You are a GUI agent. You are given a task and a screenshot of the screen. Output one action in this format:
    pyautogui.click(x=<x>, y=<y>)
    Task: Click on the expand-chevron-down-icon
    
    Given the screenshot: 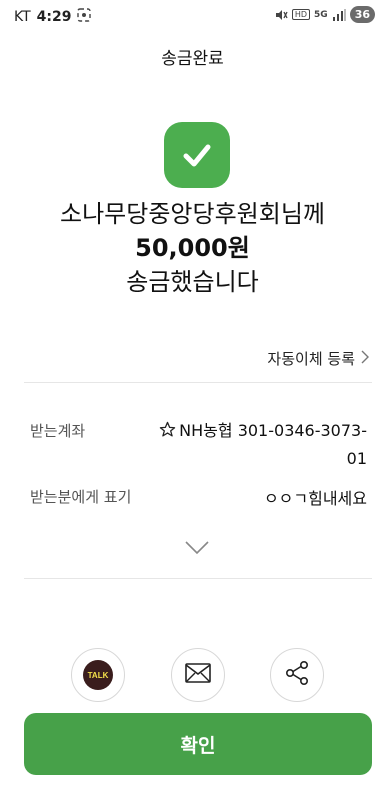 What is the action you would take?
    pyautogui.click(x=197, y=549)
    